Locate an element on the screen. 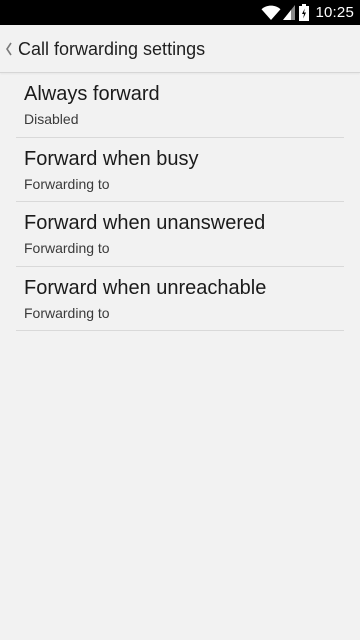 Image resolution: width=360 pixels, height=640 pixels. setting-forward-when-busy: Forward when busy Forwarding to is located at coordinates (180, 170).